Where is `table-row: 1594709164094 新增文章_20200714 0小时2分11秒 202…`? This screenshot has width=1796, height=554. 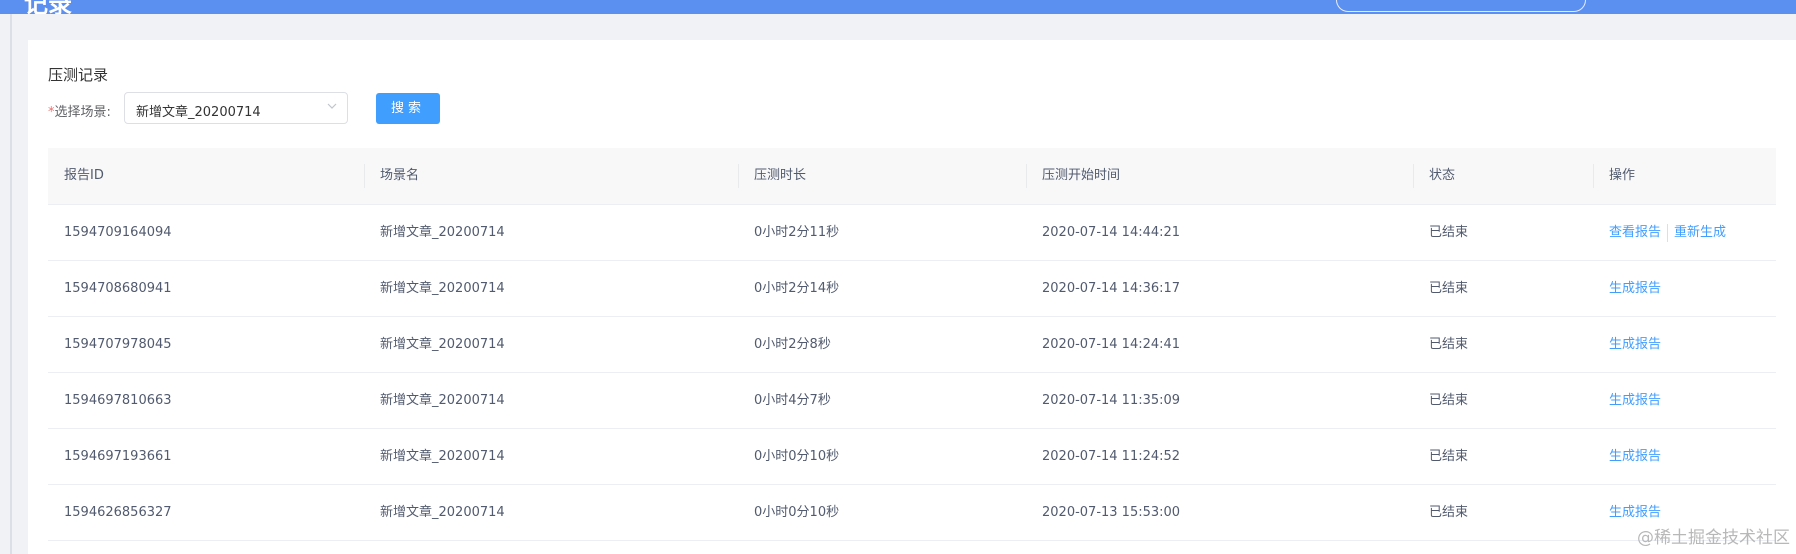
table-row: 1594709164094 新增文章_20200714 0小时2分11秒 202… is located at coordinates (912, 233).